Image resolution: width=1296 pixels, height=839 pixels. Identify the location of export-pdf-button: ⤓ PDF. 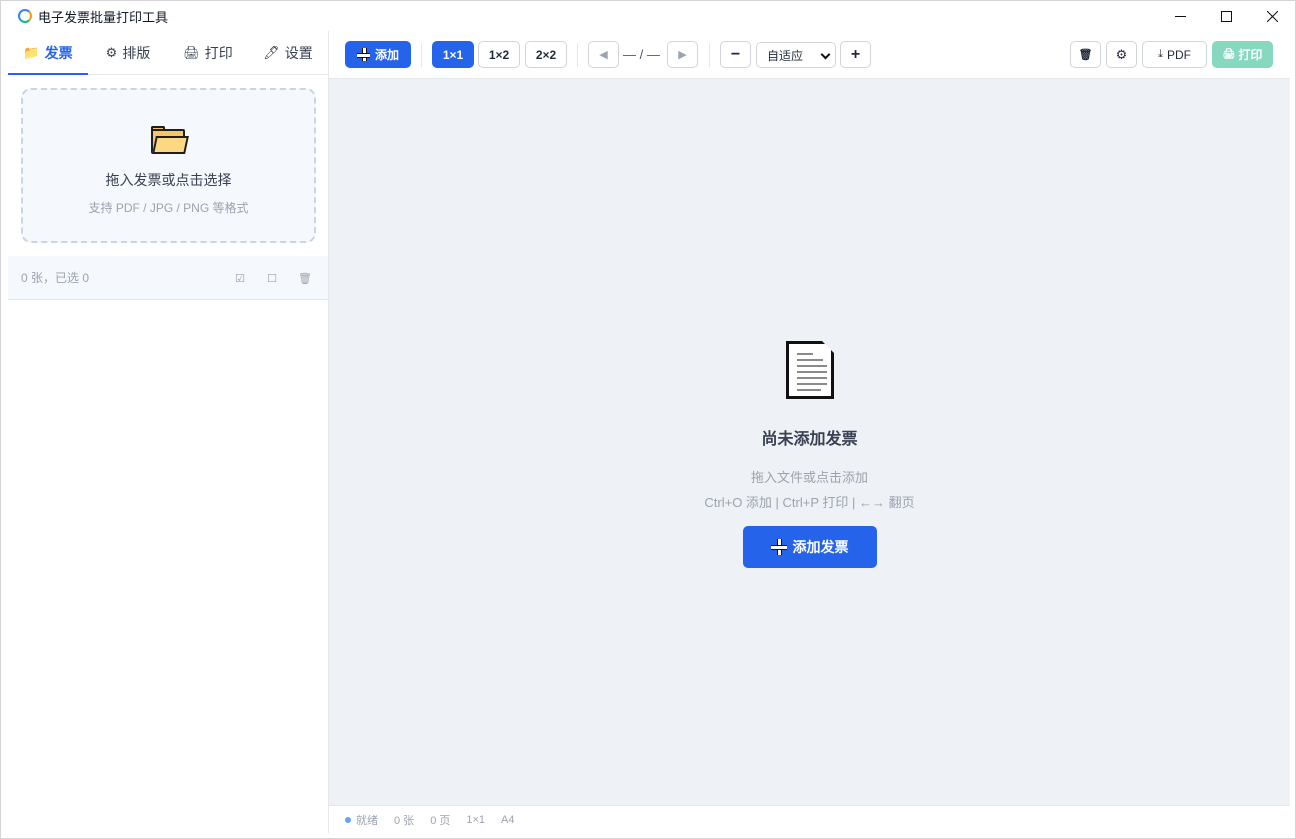
(1174, 54).